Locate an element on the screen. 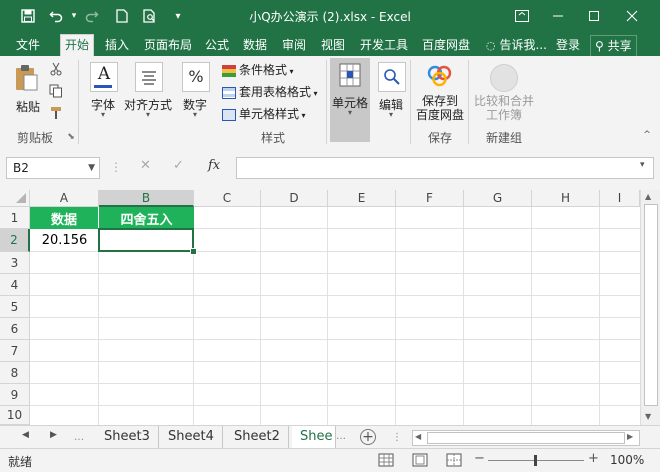 The image size is (660, 472). collapse-ribbon-icon: ^ is located at coordinates (647, 135).